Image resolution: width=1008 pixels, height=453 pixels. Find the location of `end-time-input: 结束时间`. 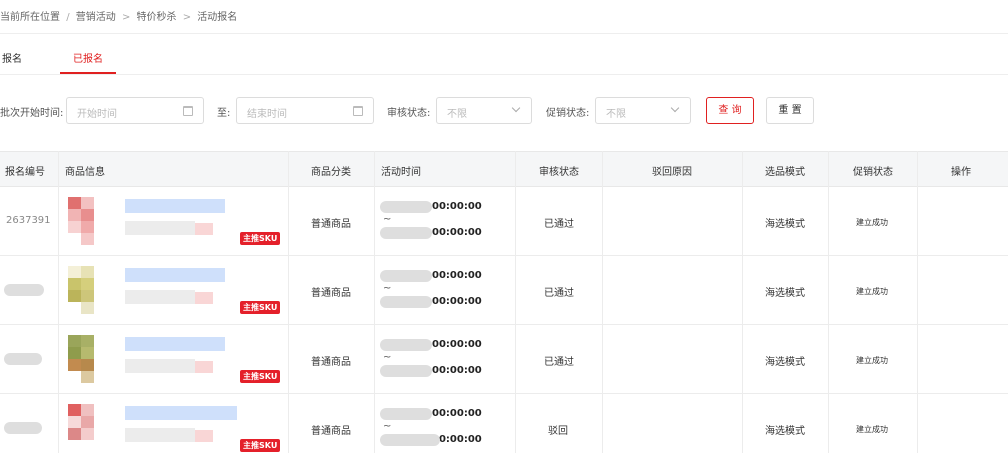

end-time-input: 结束时间 is located at coordinates (305, 110).